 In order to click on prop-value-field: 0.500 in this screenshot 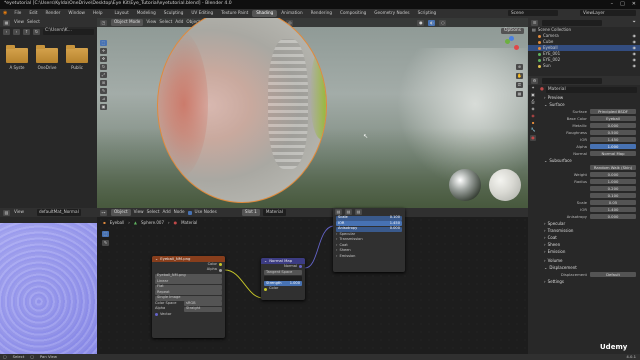, I will do `click(613, 132)`.